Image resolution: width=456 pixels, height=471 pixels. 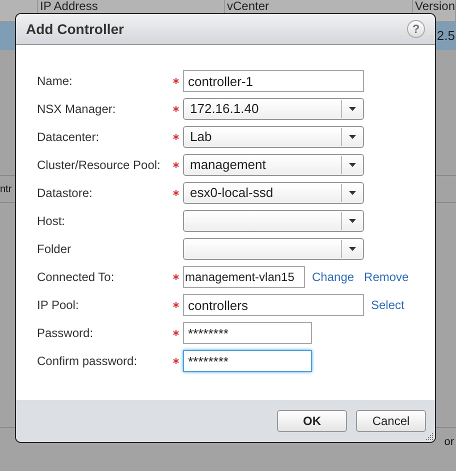 I want to click on help-button: ?, so click(x=416, y=29).